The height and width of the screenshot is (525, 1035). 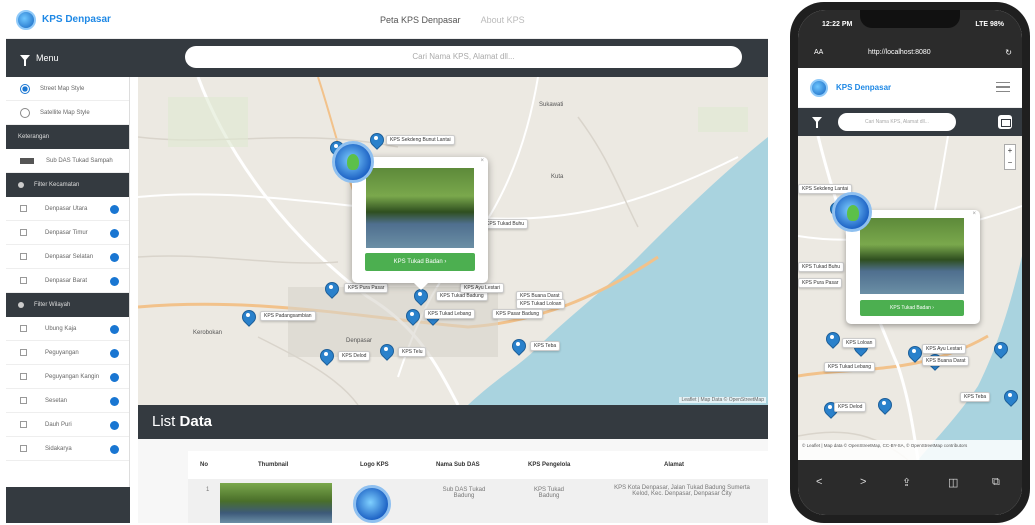 What do you see at coordinates (67, 113) in the screenshot?
I see `basemap-satellite-option: Satellite Map Style` at bounding box center [67, 113].